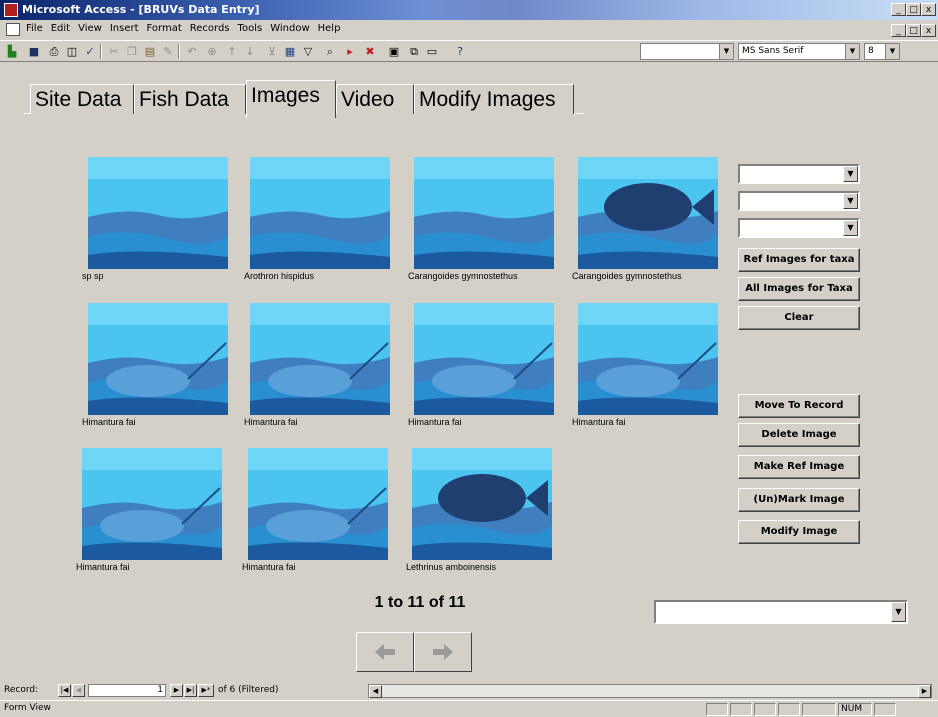 This screenshot has width=938, height=717. What do you see at coordinates (308, 51) in the screenshot?
I see `apply-filter-icon: ▽` at bounding box center [308, 51].